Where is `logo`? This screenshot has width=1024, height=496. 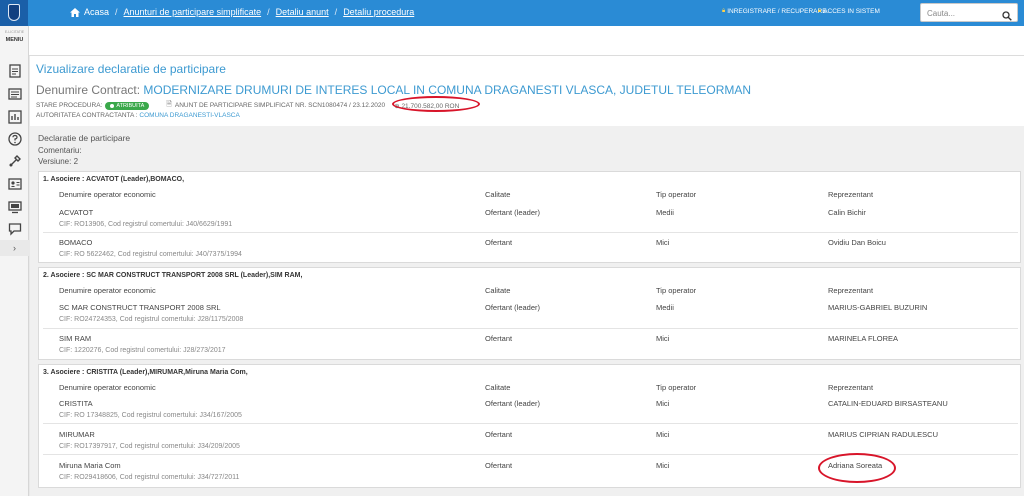 logo is located at coordinates (14, 13).